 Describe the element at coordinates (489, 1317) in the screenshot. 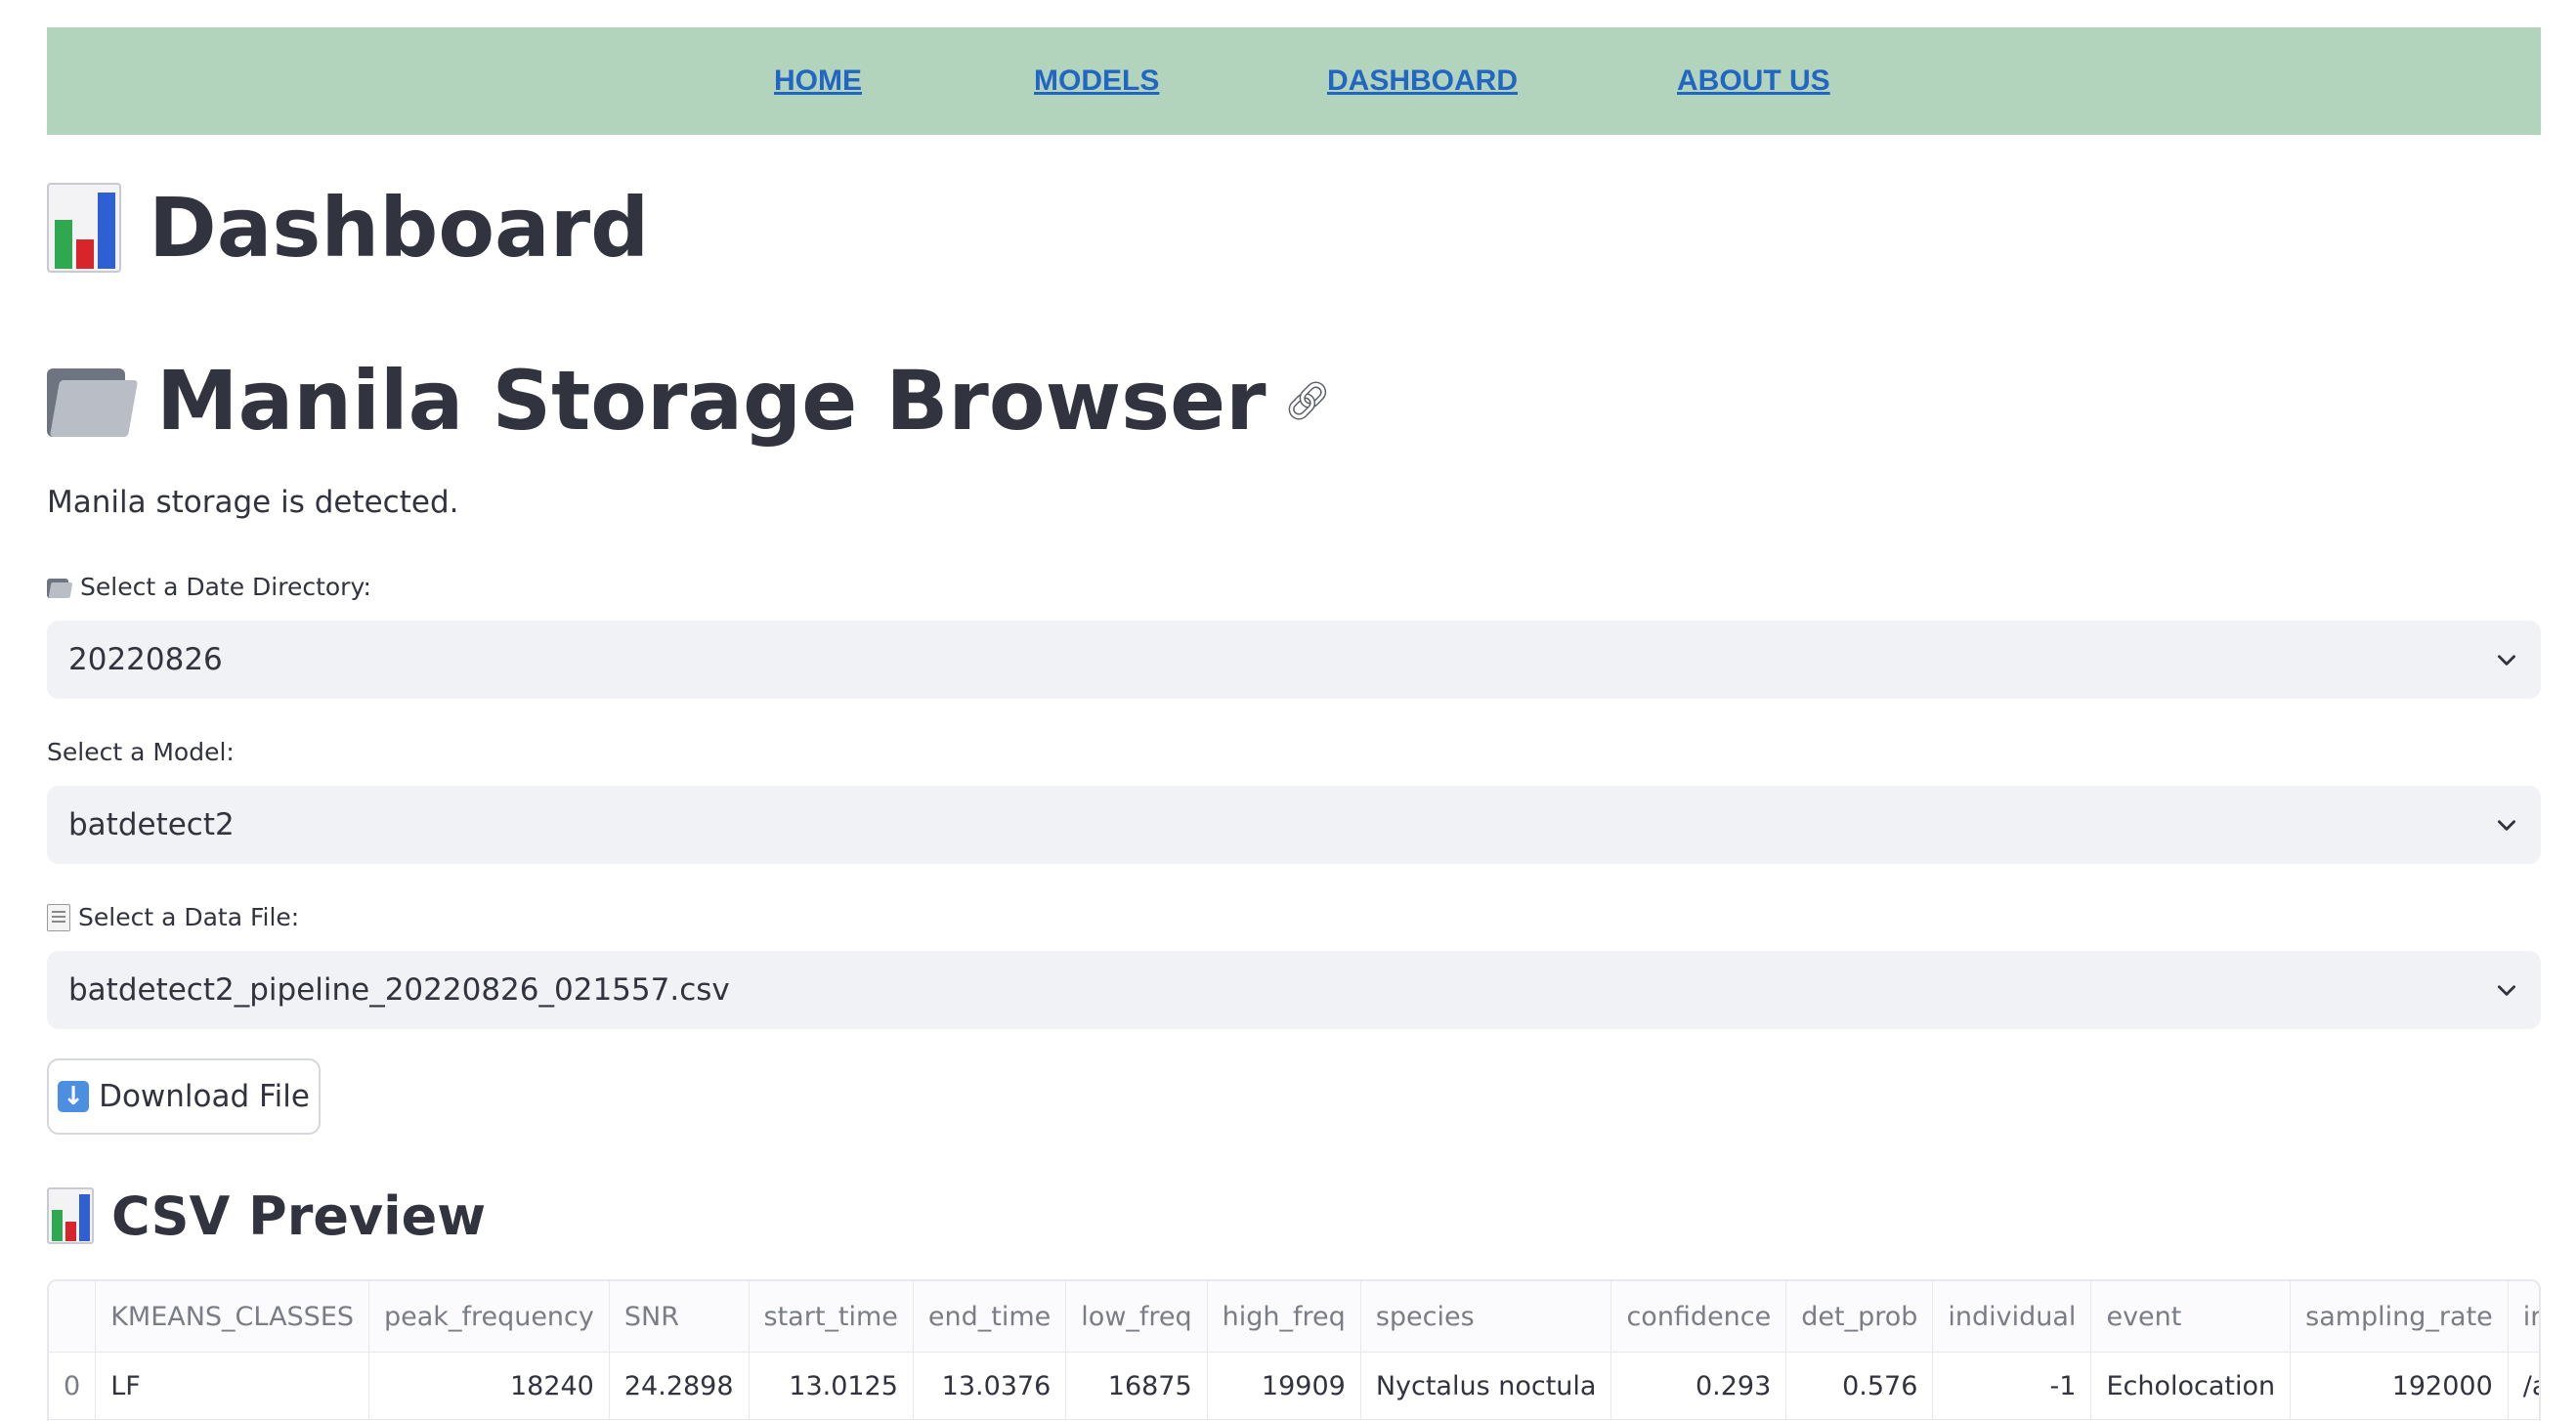

I see `column-header: peak_frequency` at that location.